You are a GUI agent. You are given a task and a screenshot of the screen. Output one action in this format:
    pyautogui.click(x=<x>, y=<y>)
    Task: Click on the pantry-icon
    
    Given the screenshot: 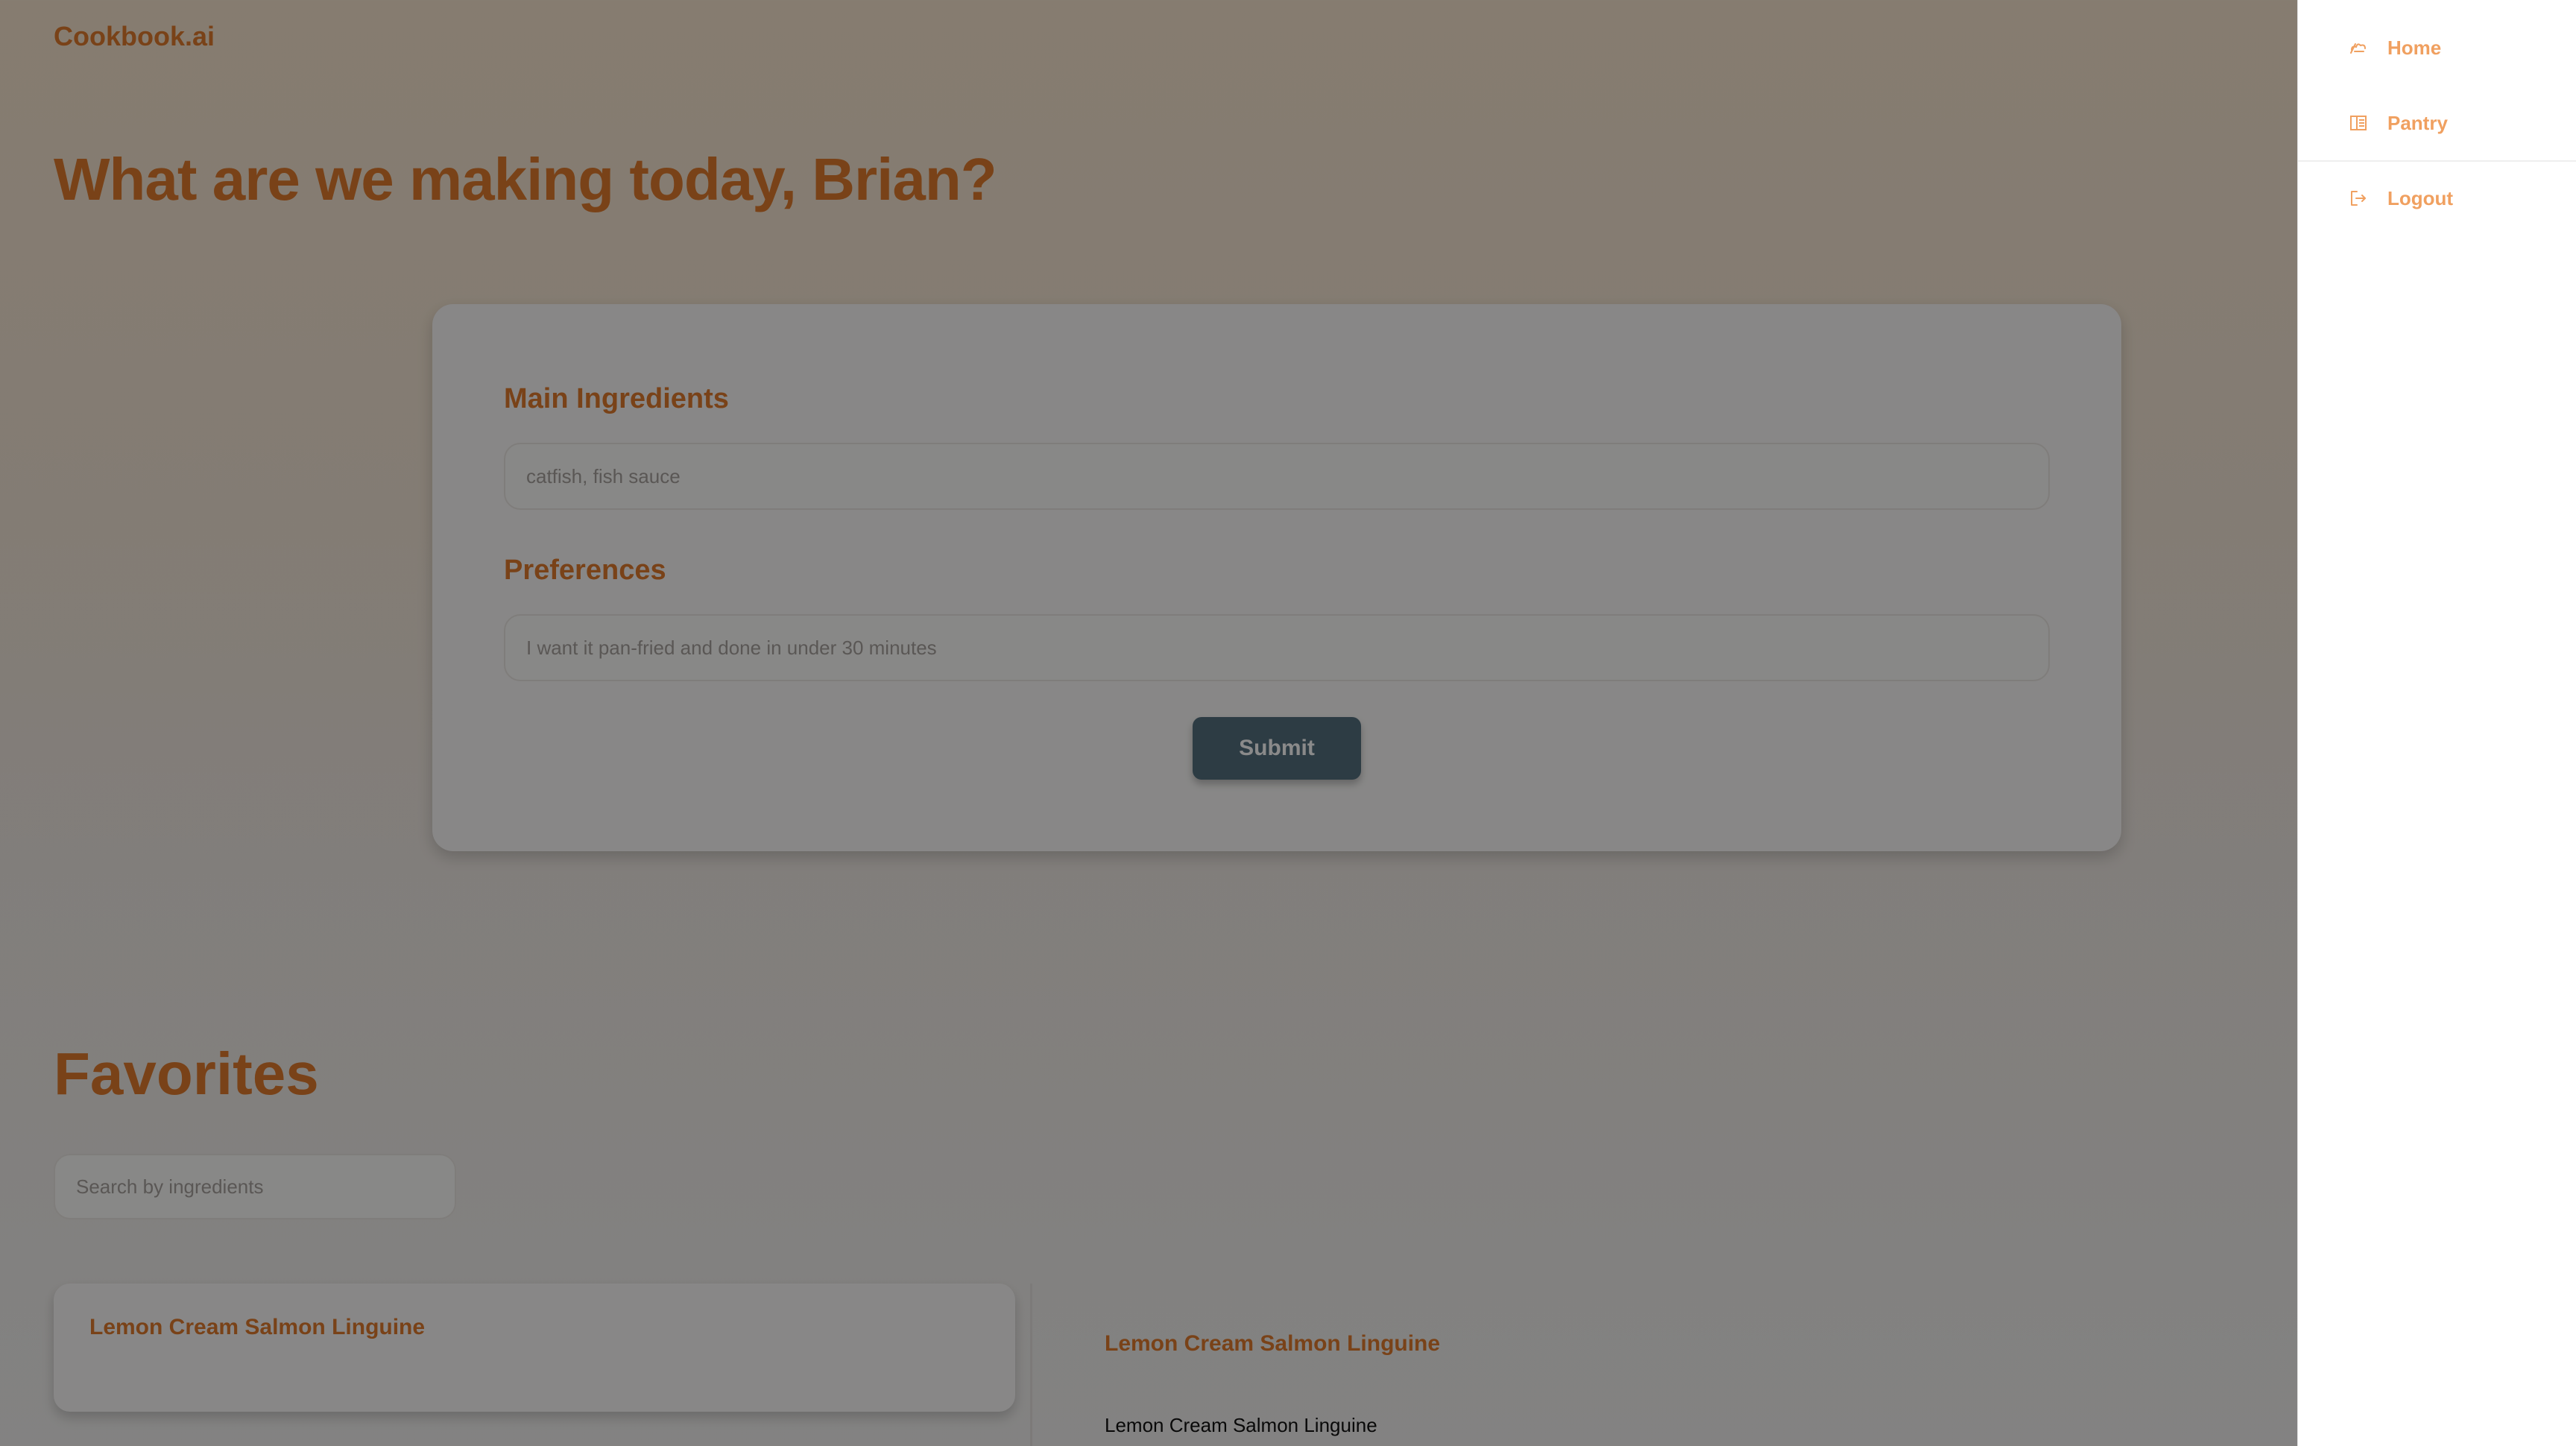 What is the action you would take?
    pyautogui.click(x=2358, y=123)
    